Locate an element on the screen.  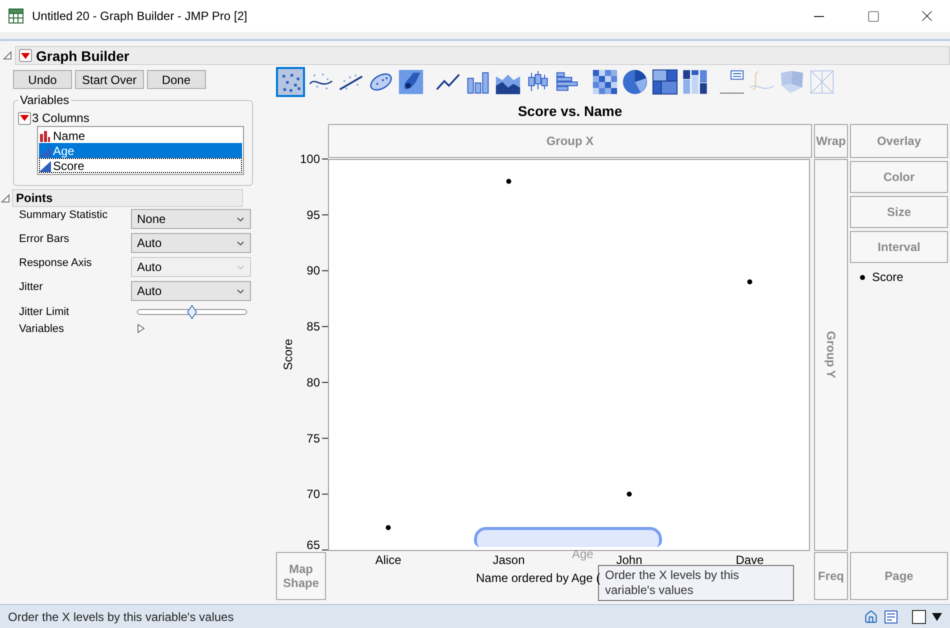
treemap-icon is located at coordinates (665, 82).